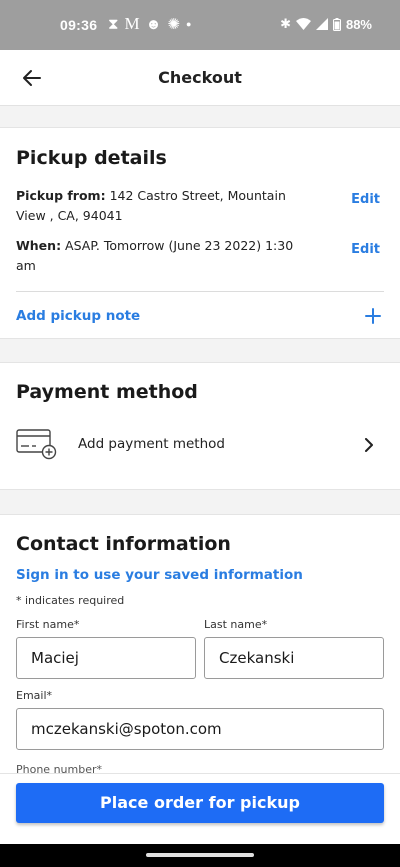  I want to click on add-payment-method-button: Add payment method, so click(151, 444).